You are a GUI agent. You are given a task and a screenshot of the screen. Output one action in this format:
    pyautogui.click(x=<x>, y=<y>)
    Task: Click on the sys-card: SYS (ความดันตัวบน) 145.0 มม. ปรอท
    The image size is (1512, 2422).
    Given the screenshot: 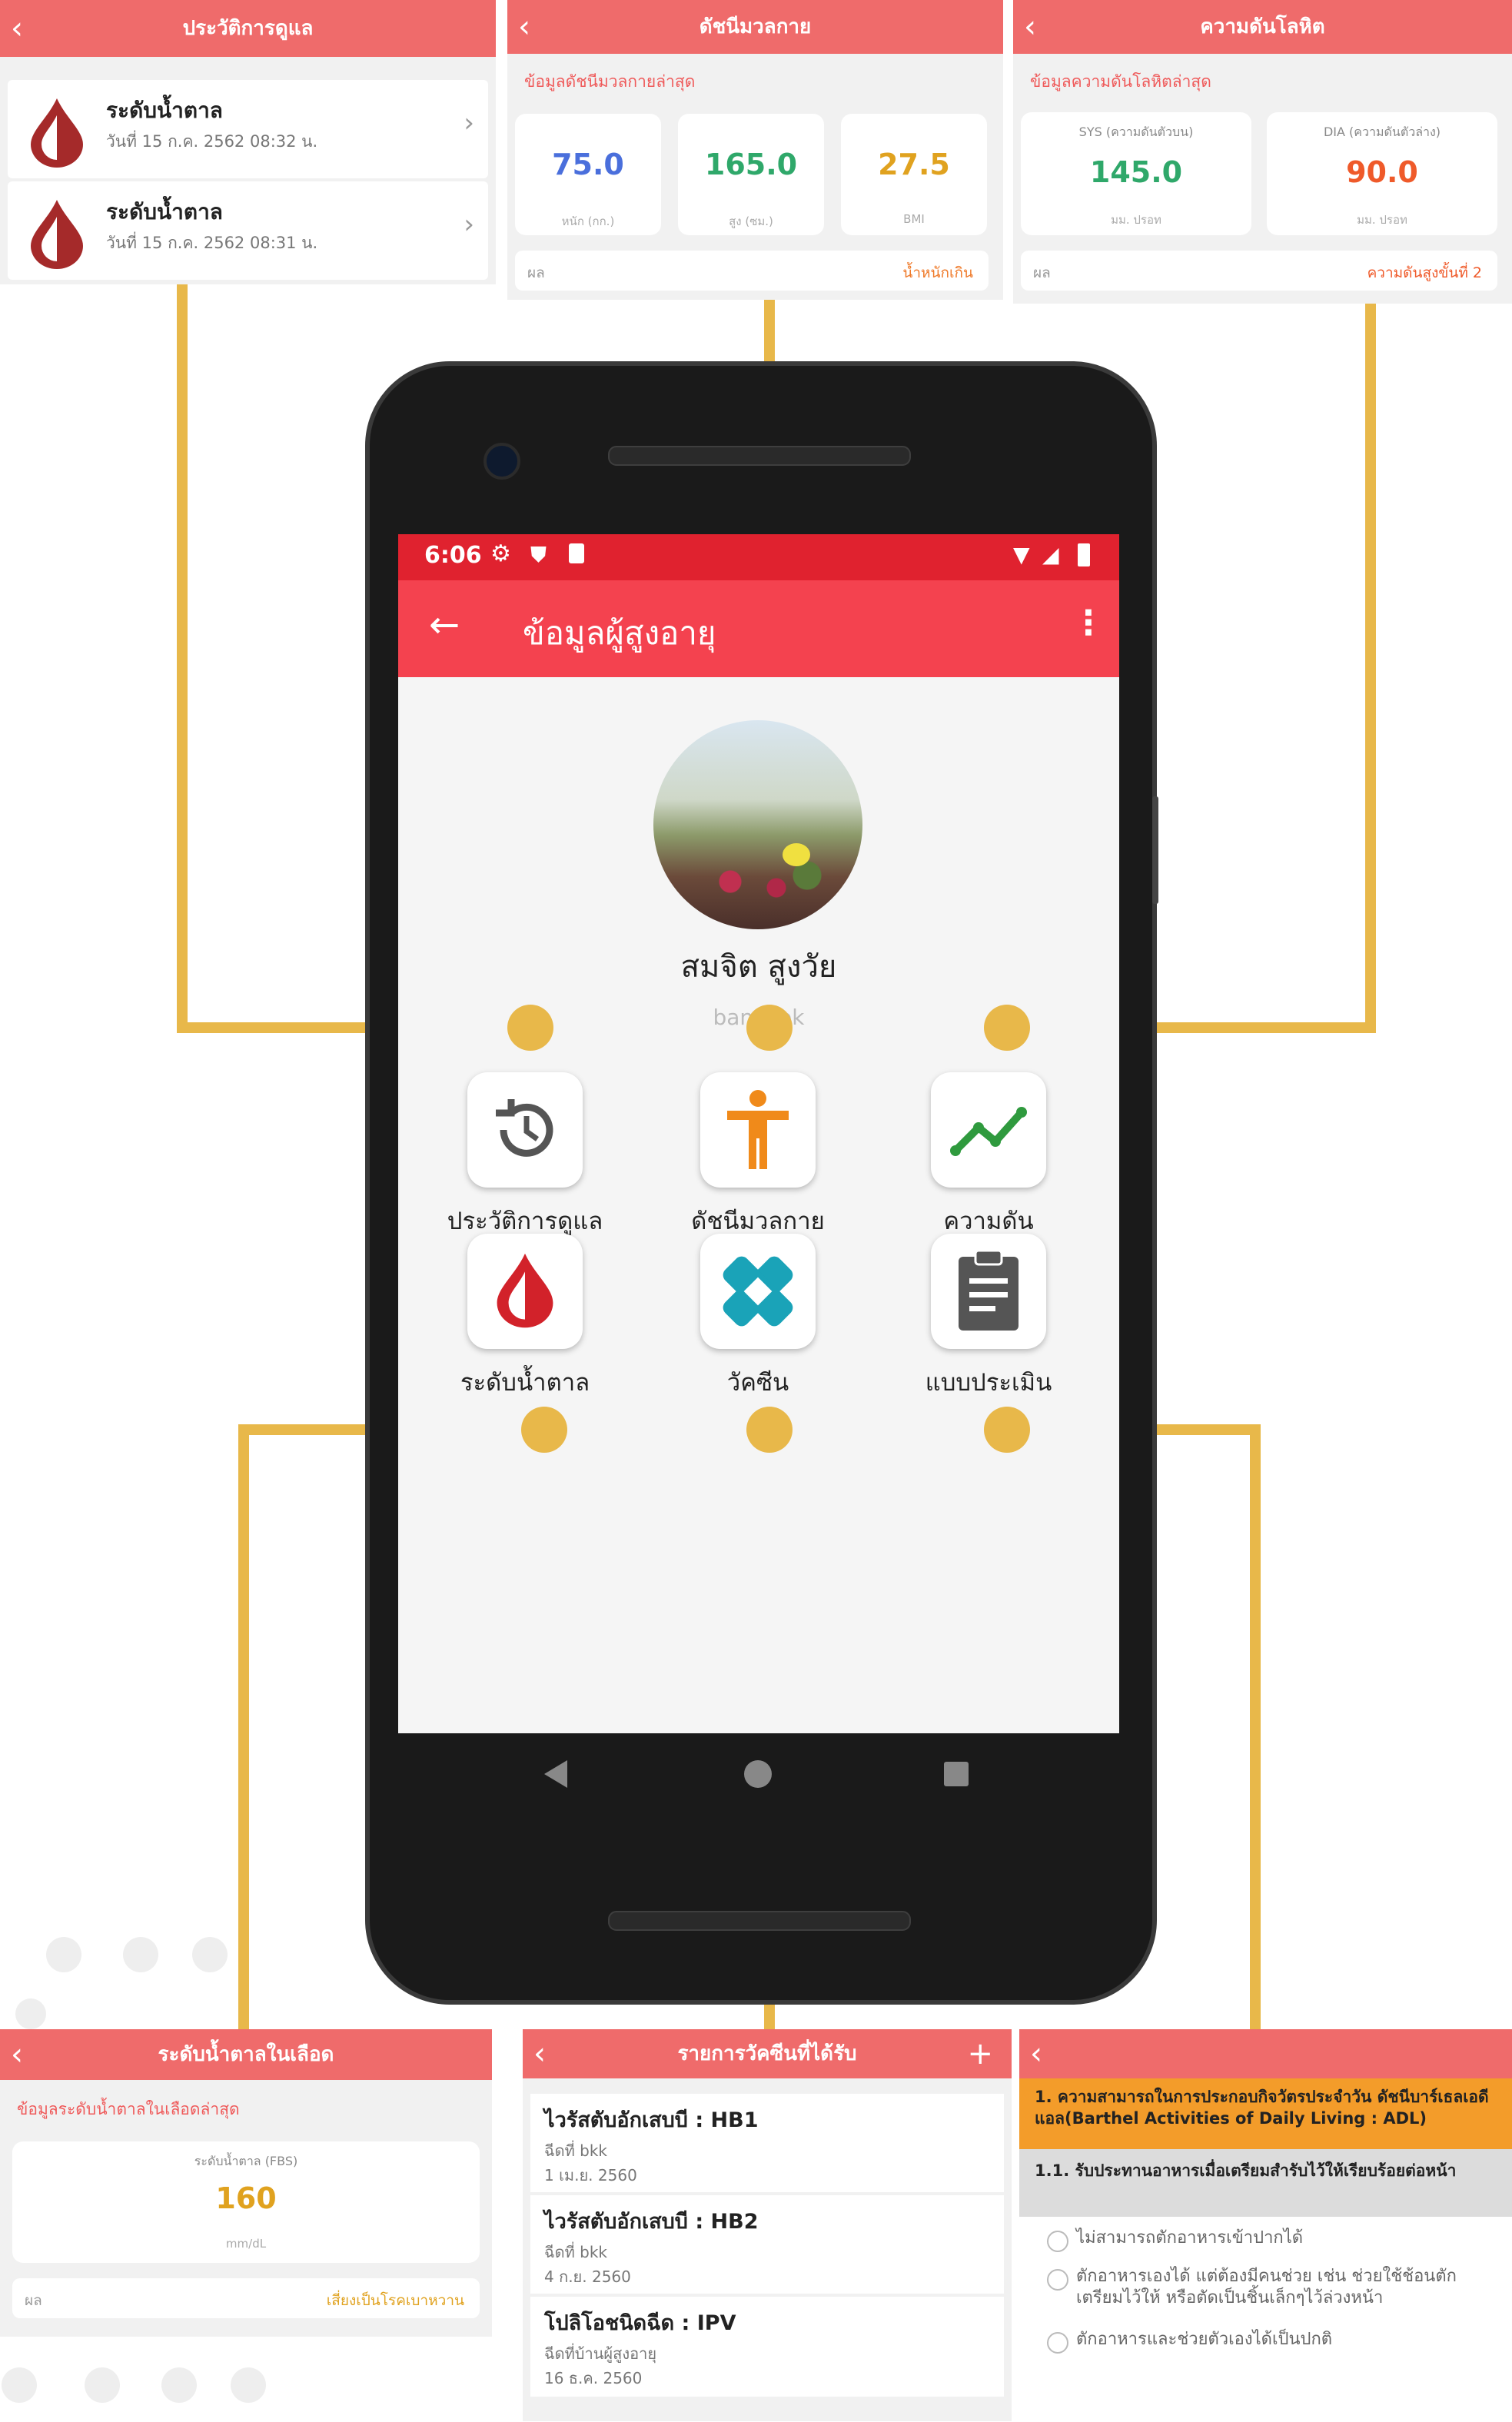 What is the action you would take?
    pyautogui.click(x=1136, y=173)
    